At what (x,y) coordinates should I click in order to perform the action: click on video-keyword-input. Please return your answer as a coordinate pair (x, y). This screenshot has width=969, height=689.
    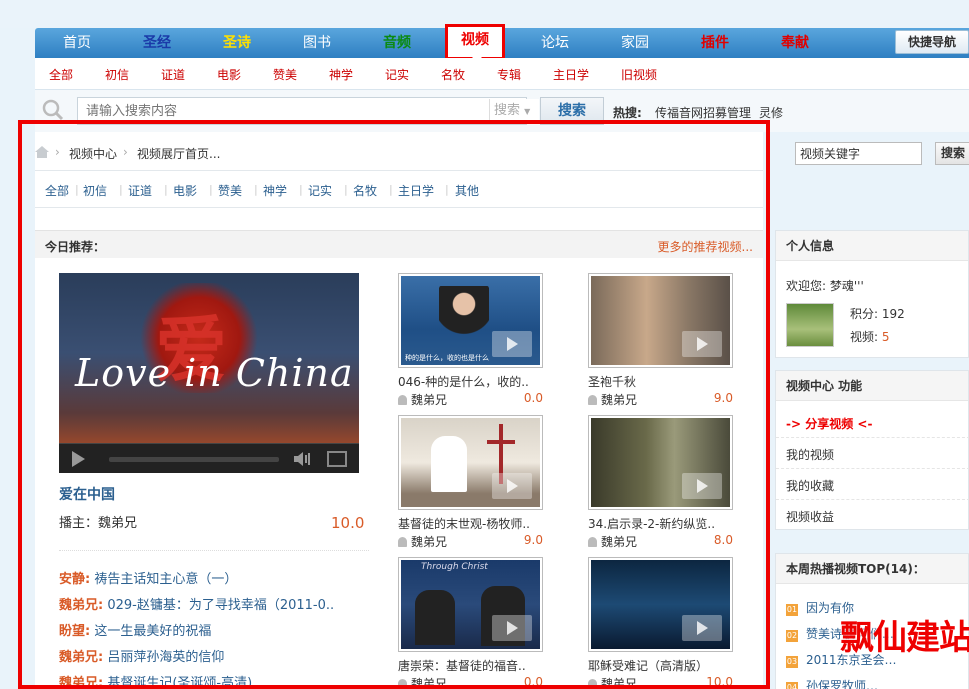
    Looking at the image, I should click on (858, 153).